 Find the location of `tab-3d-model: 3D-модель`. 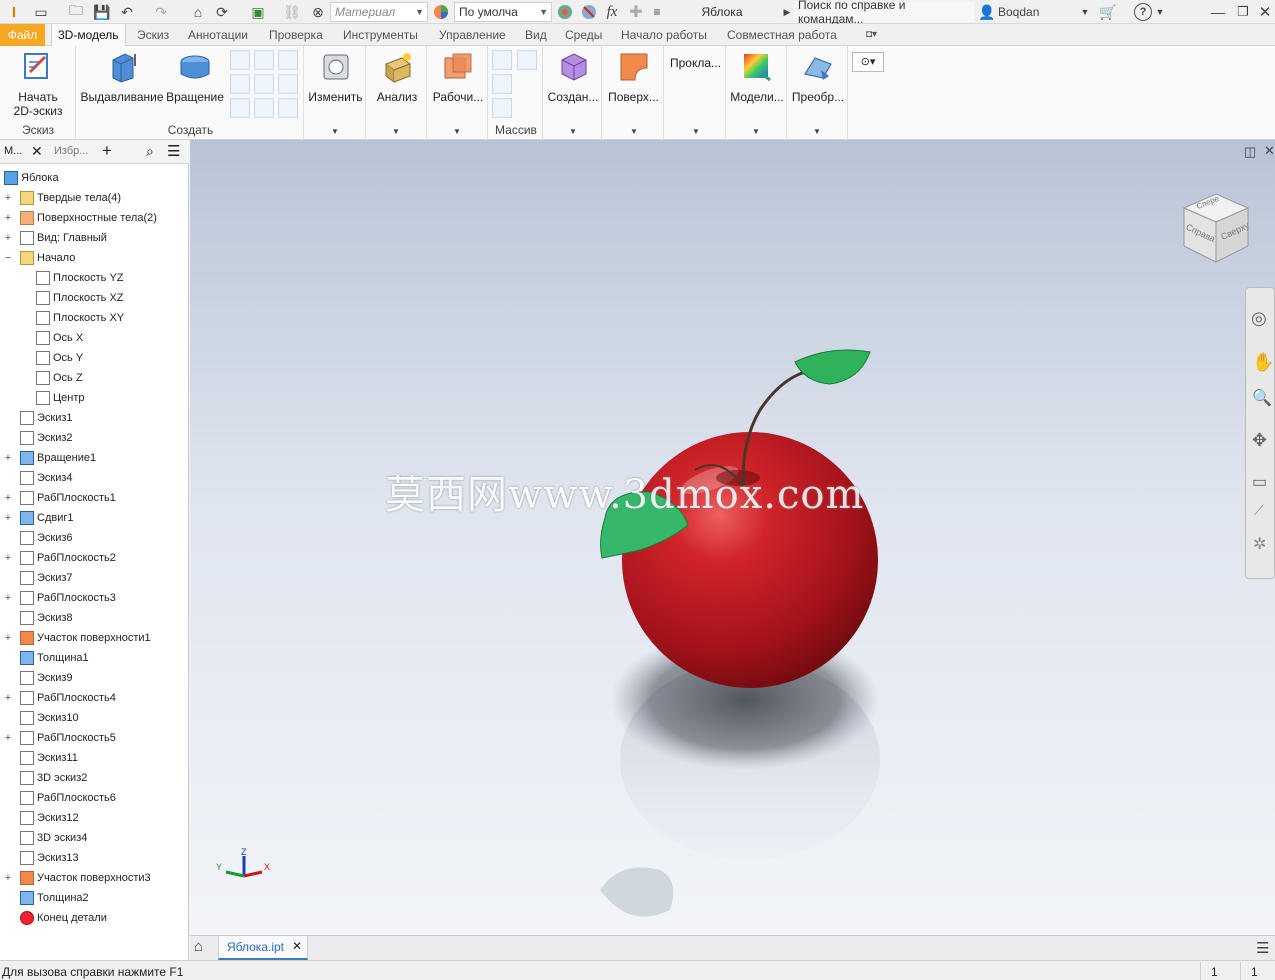

tab-3d-model: 3D-модель is located at coordinates (88, 35).